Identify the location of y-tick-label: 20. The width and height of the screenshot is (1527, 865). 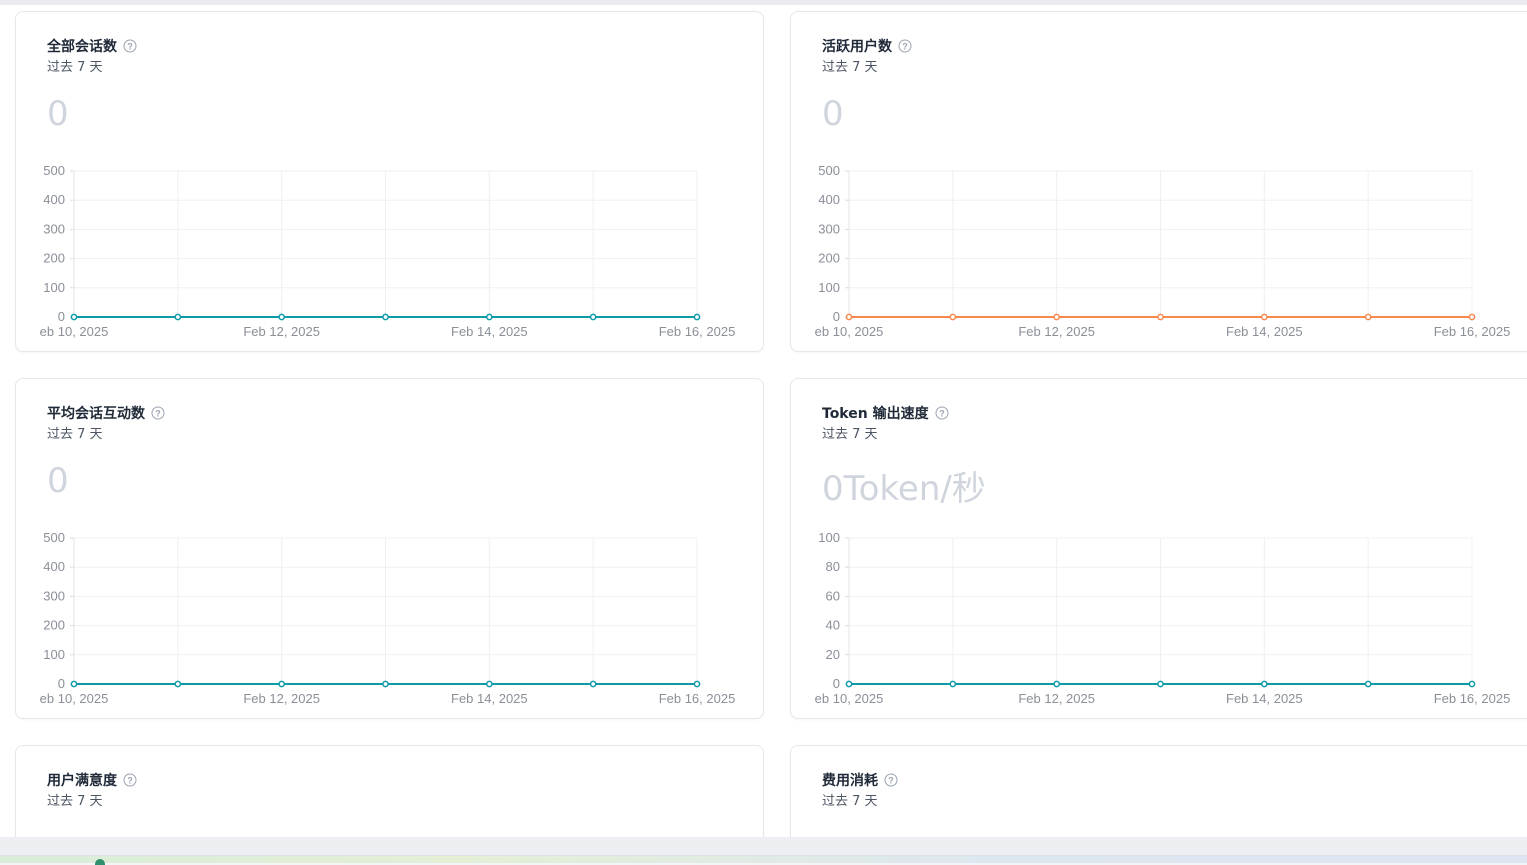
(833, 654).